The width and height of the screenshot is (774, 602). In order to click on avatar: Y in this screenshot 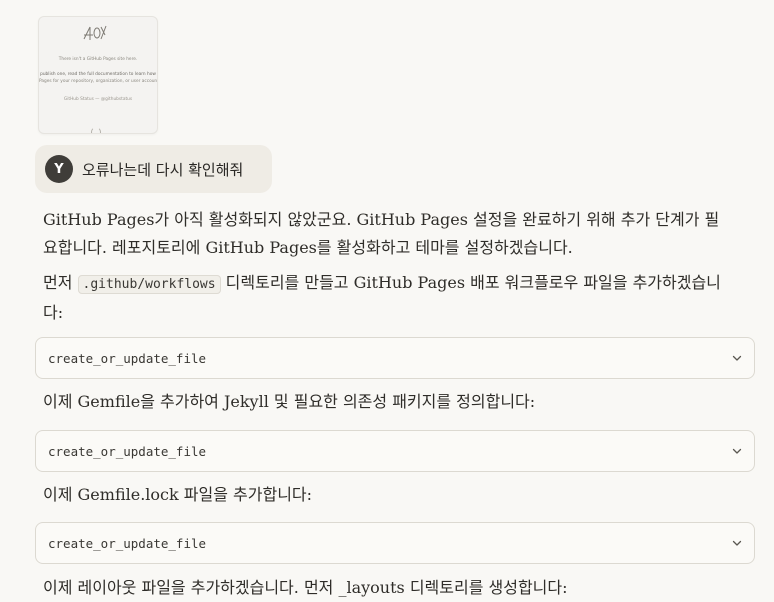, I will do `click(59, 169)`.